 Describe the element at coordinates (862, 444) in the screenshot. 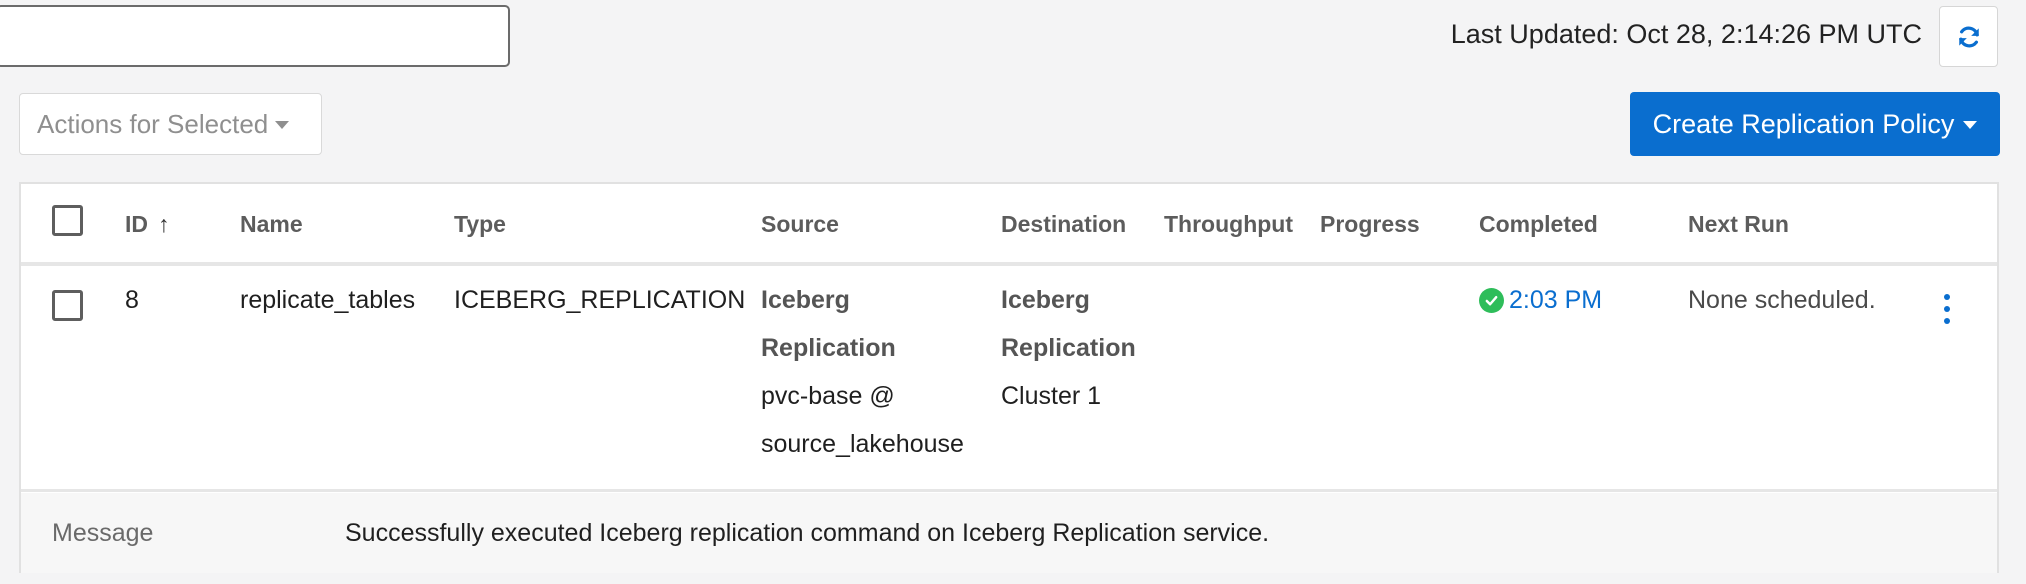

I see `source-detail-line-2: source_lakehouse` at that location.